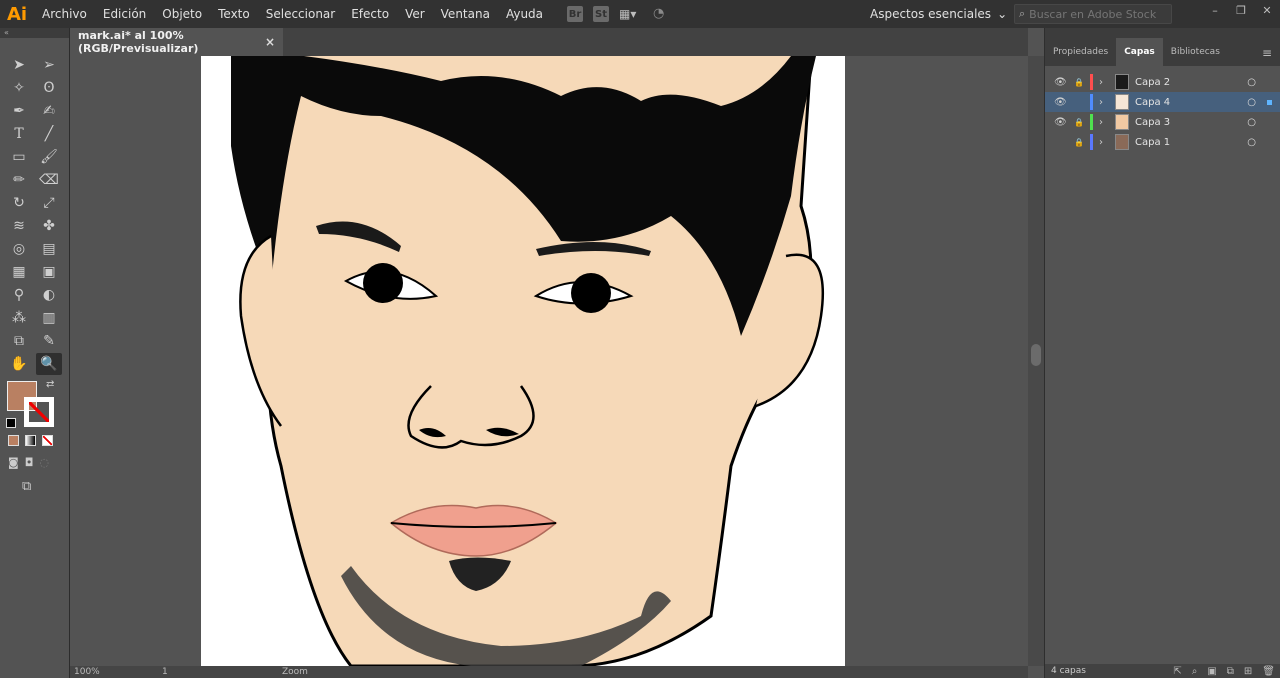 The height and width of the screenshot is (678, 1280). What do you see at coordinates (19, 180) in the screenshot?
I see `pencil-tool-icon: ✏` at bounding box center [19, 180].